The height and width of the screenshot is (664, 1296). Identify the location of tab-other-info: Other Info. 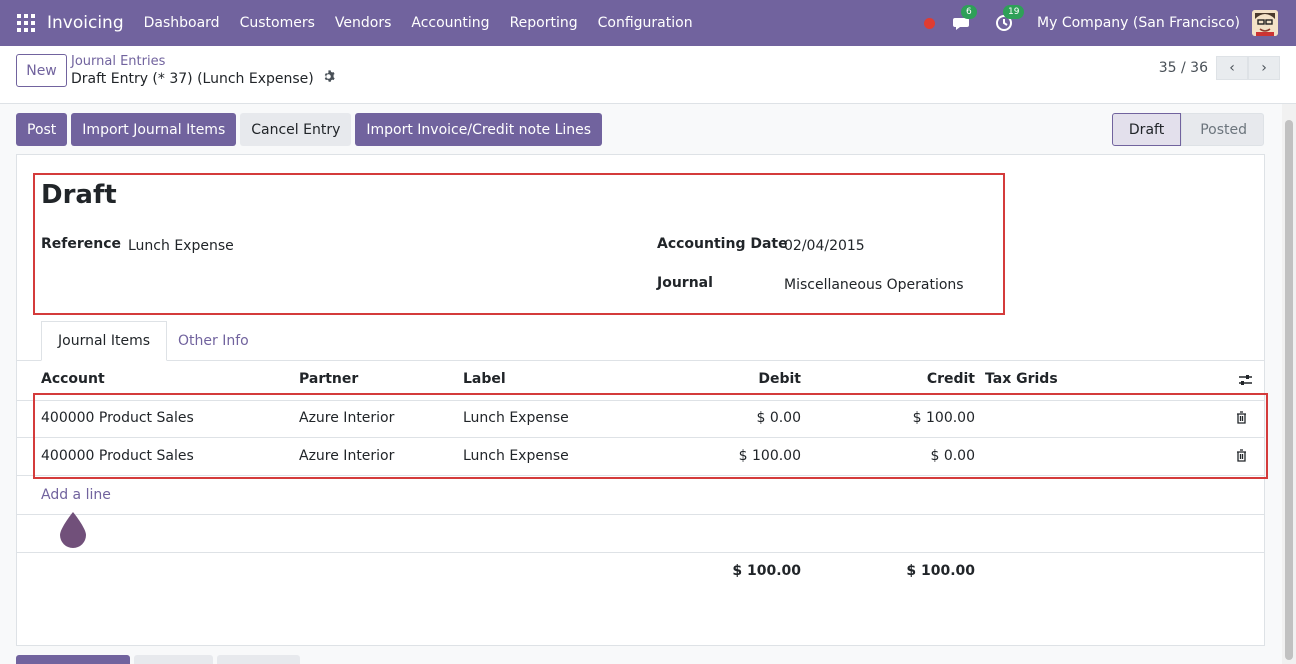
(213, 341).